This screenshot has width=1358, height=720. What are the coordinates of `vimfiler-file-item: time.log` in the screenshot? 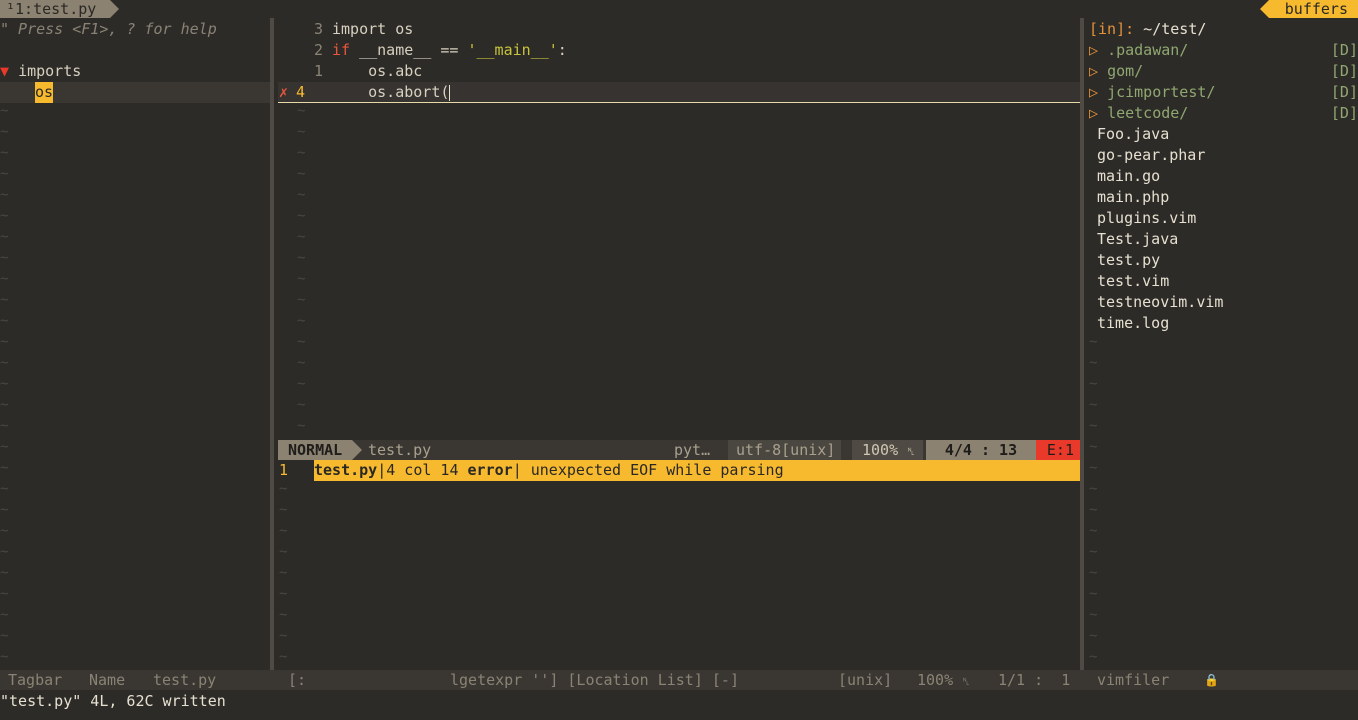 It's located at (1133, 323).